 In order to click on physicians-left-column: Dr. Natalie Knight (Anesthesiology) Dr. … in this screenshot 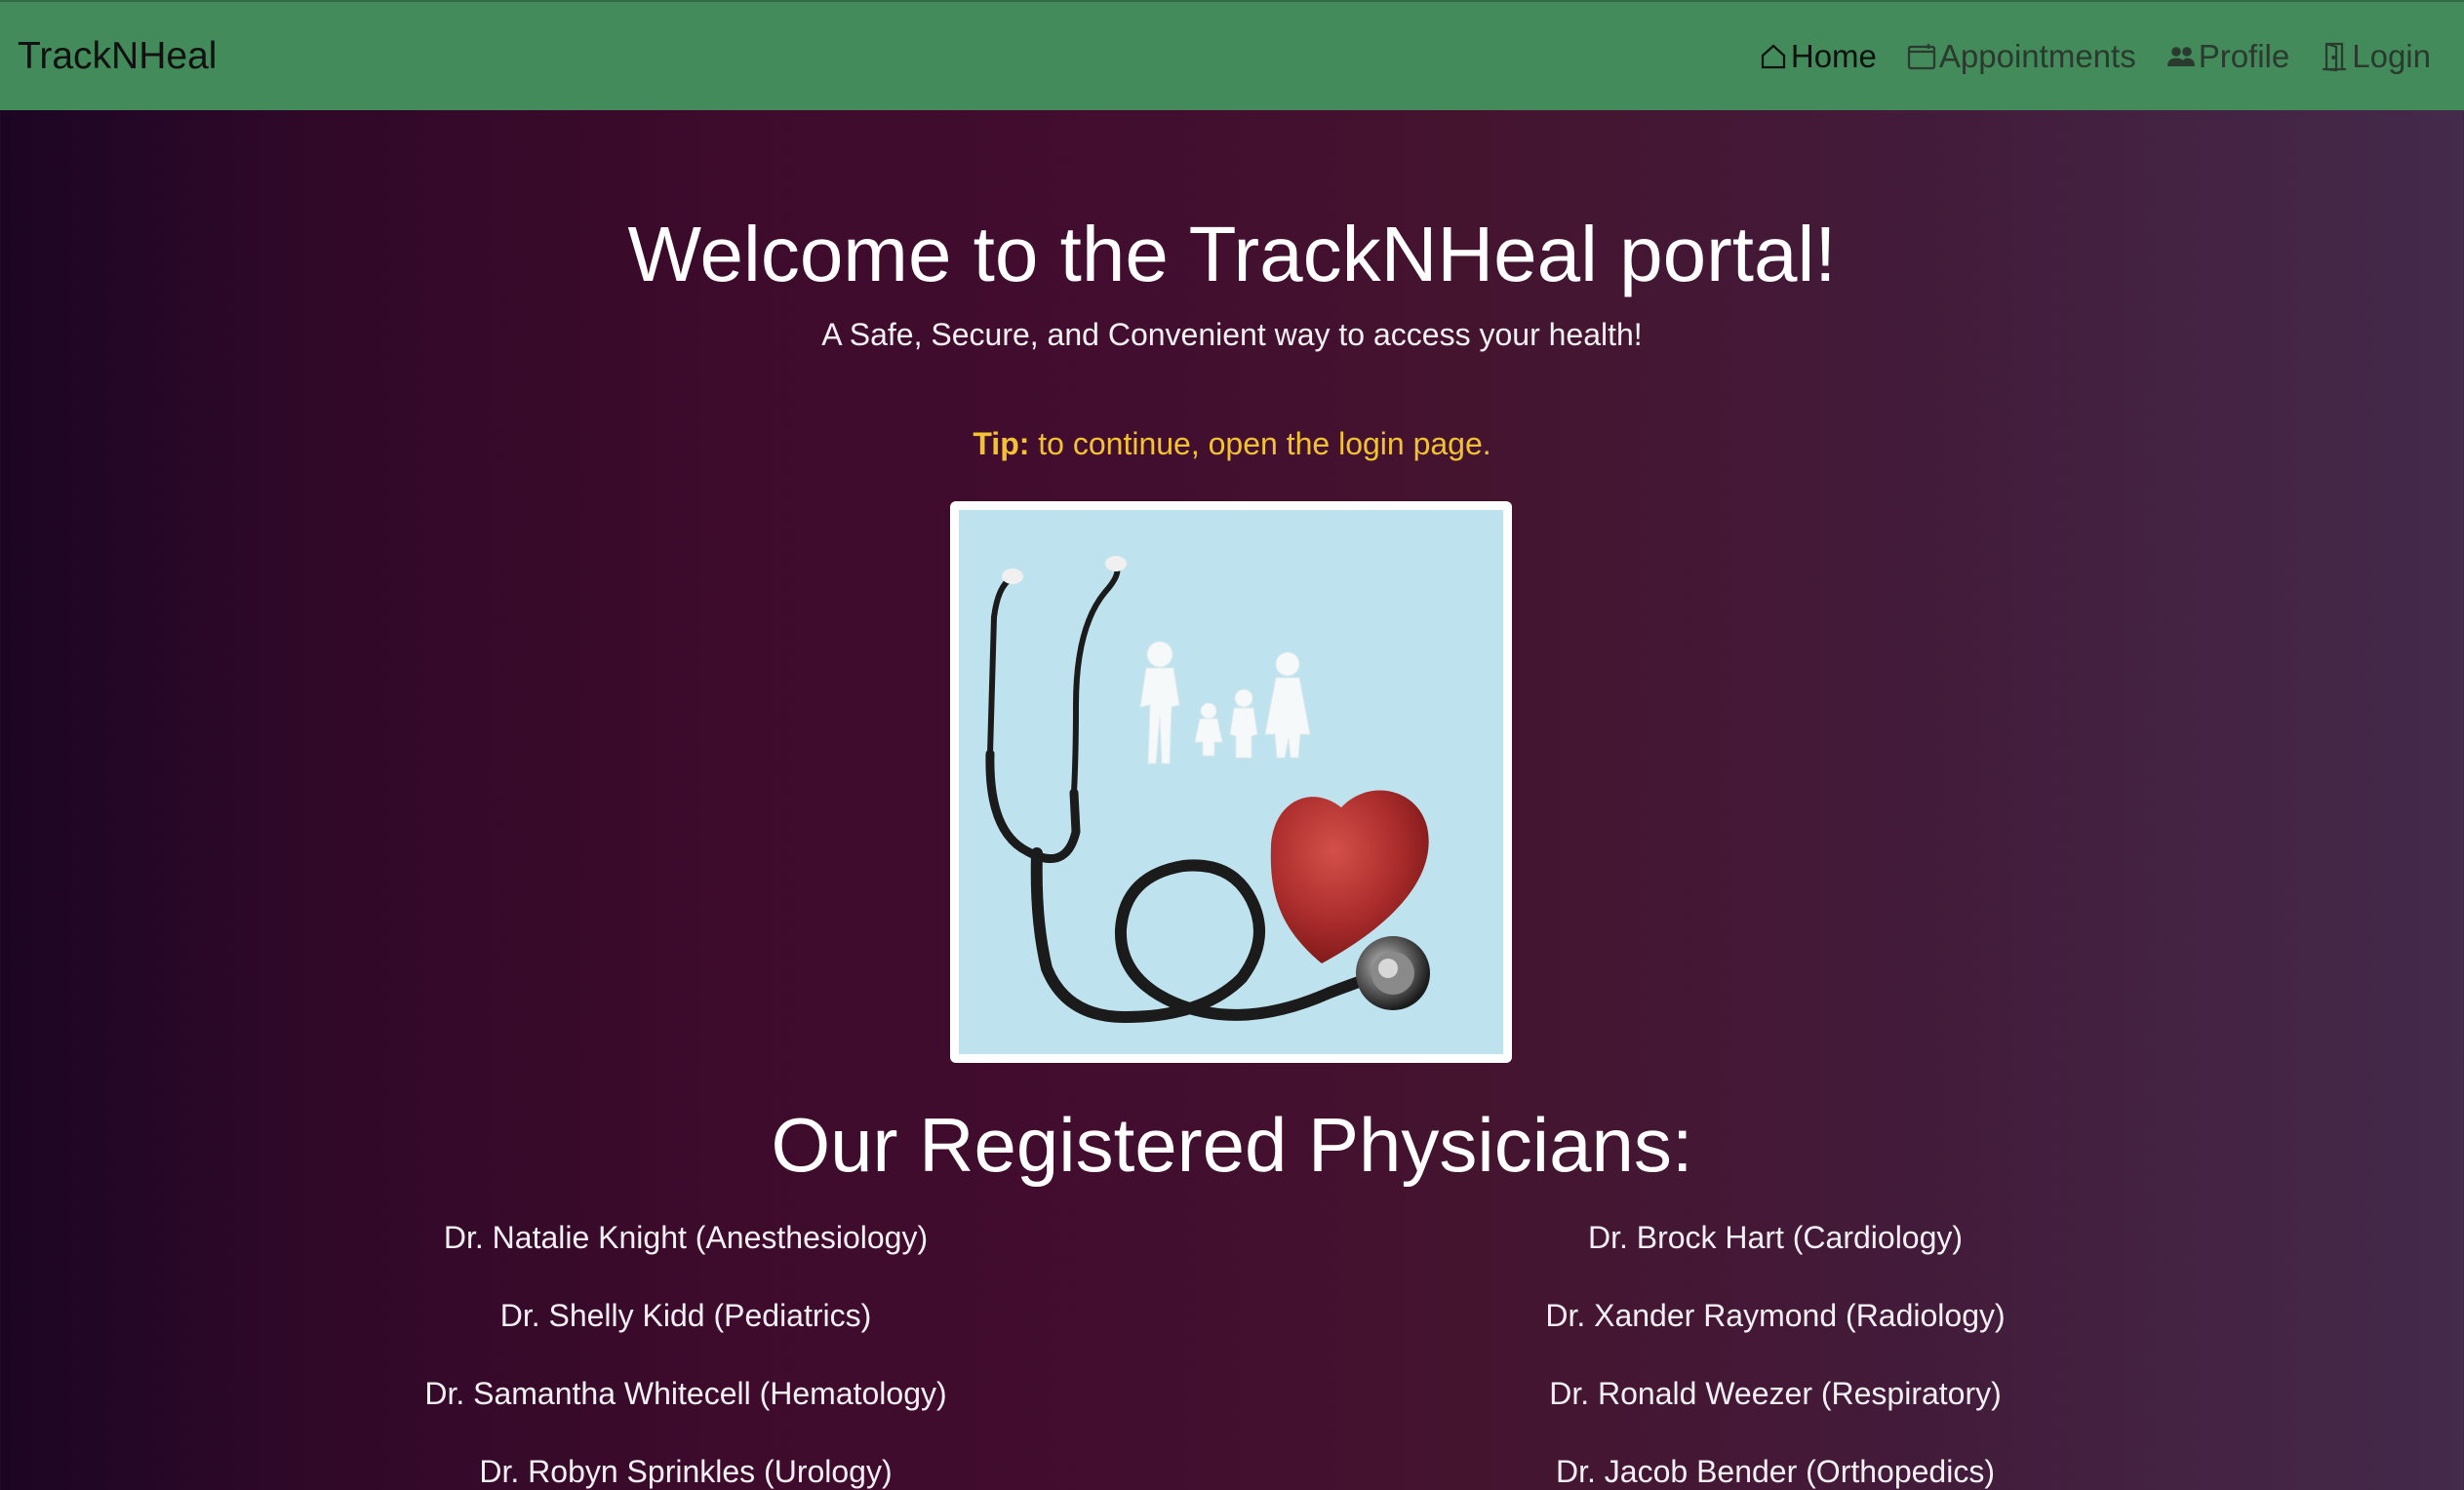, I will do `click(685, 1354)`.